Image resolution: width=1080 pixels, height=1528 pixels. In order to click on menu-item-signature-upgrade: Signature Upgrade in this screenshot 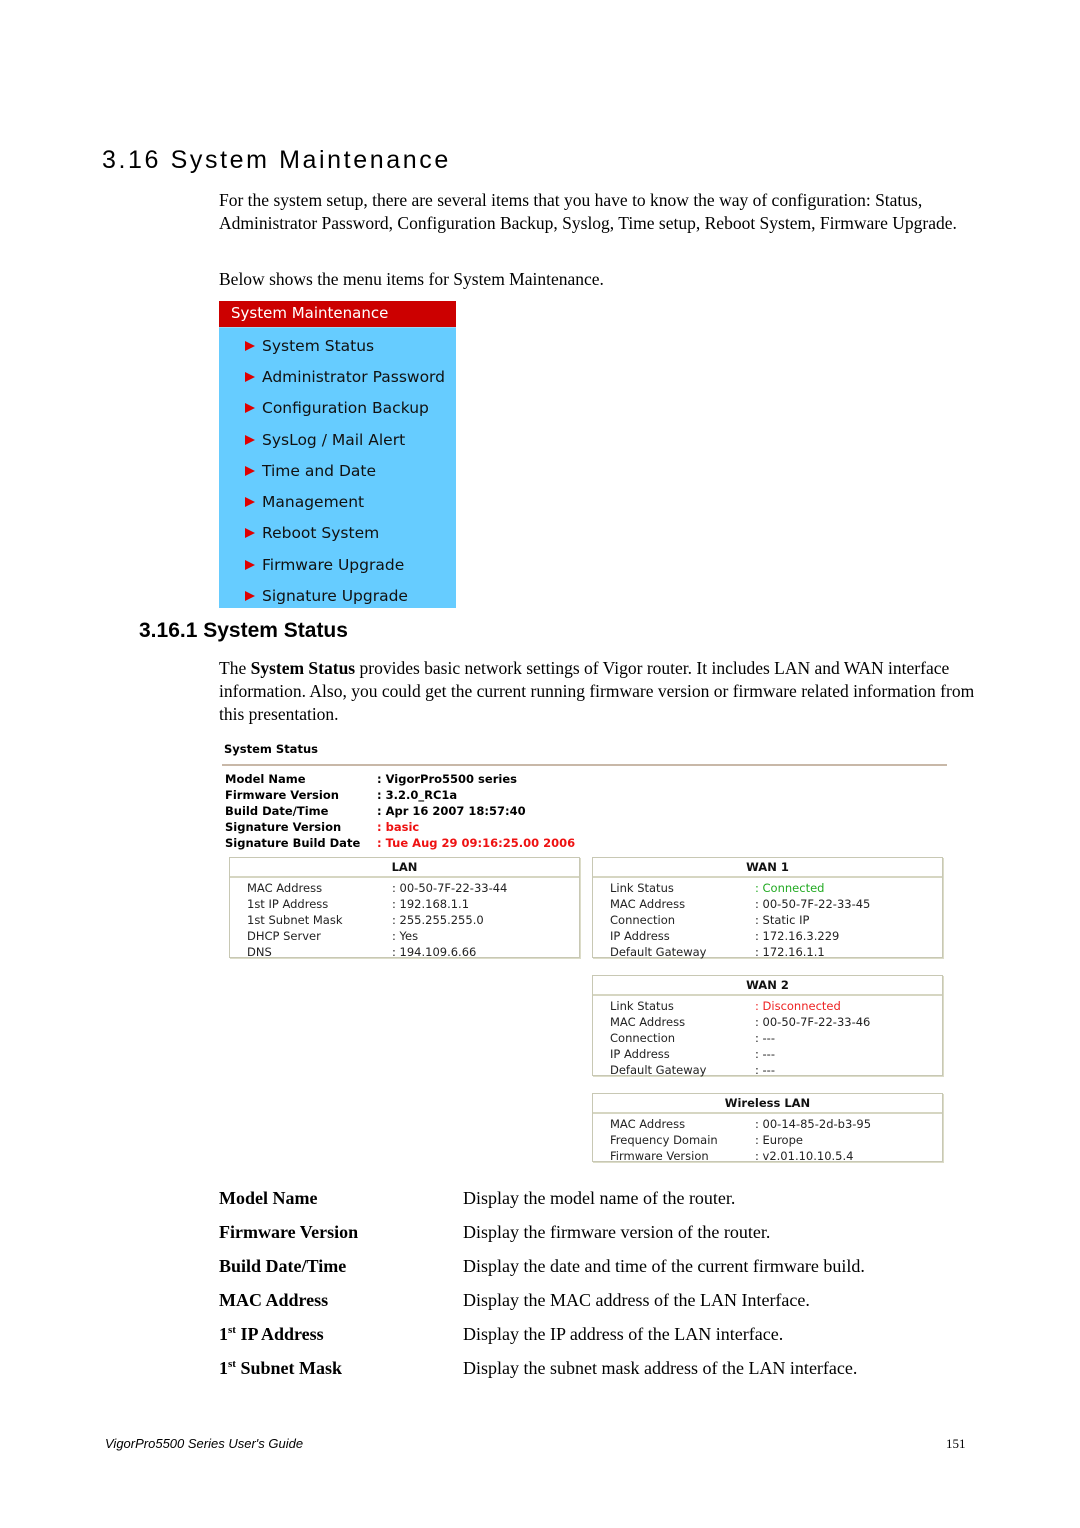, I will do `click(337, 595)`.